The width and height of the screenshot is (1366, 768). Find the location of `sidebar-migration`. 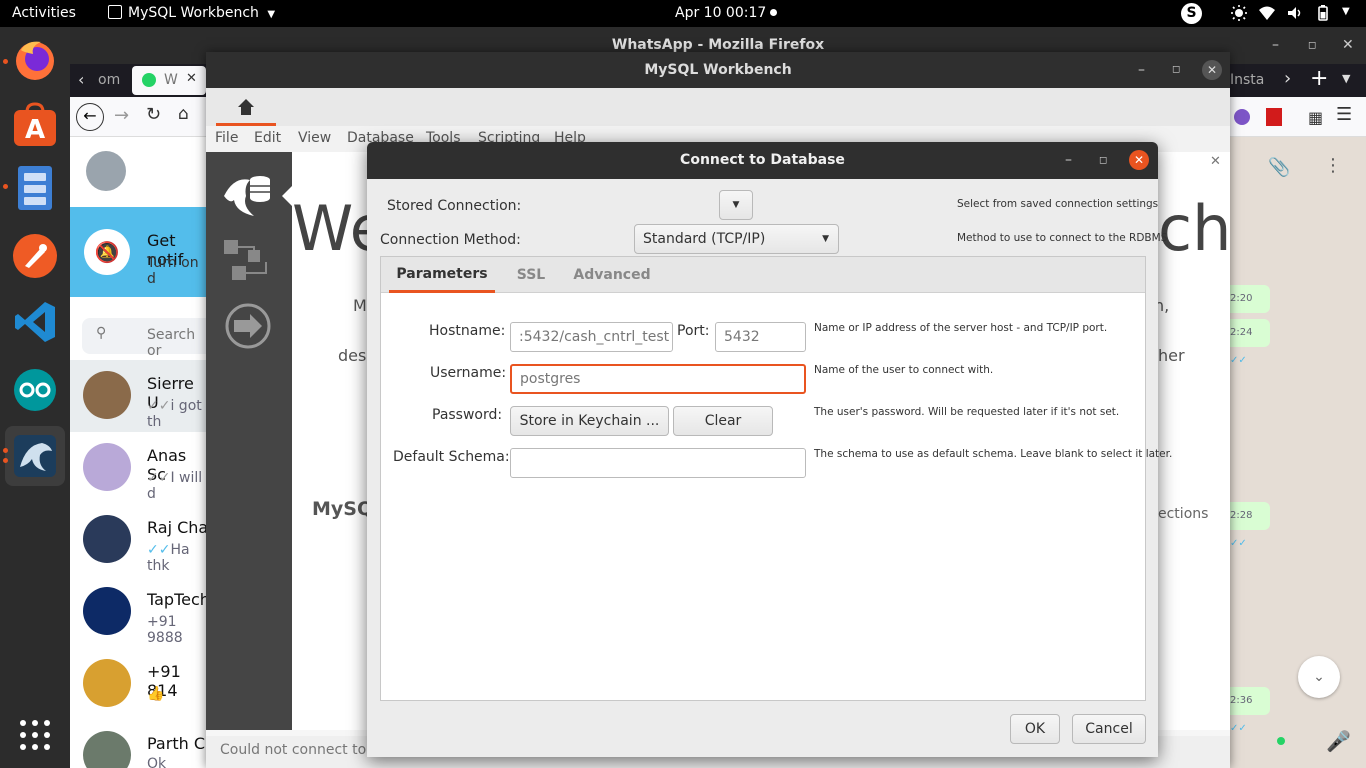

sidebar-migration is located at coordinates (248, 326).